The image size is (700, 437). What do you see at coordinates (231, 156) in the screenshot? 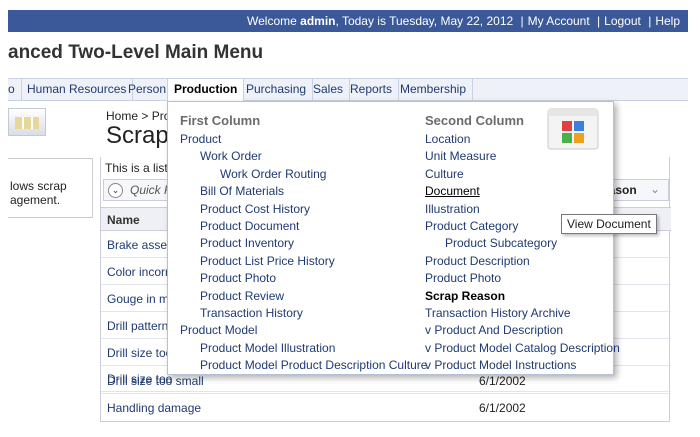
I see `menu-item-work-order: Work Order` at bounding box center [231, 156].